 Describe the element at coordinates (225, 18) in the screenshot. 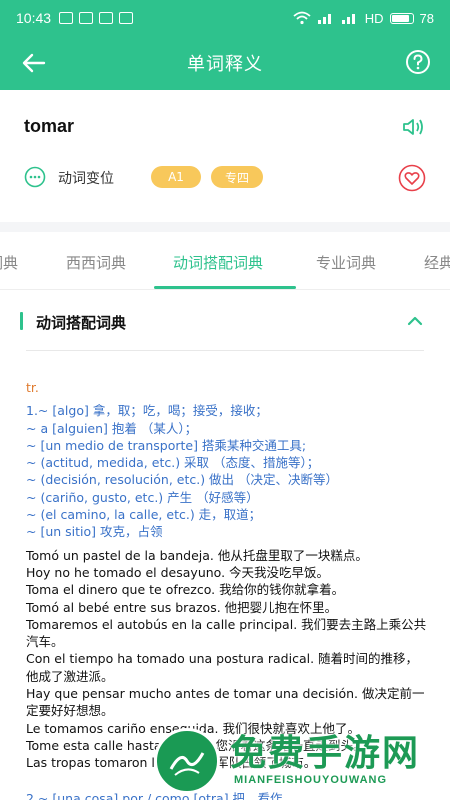

I see `status-bar: 10:43 HD 78` at that location.